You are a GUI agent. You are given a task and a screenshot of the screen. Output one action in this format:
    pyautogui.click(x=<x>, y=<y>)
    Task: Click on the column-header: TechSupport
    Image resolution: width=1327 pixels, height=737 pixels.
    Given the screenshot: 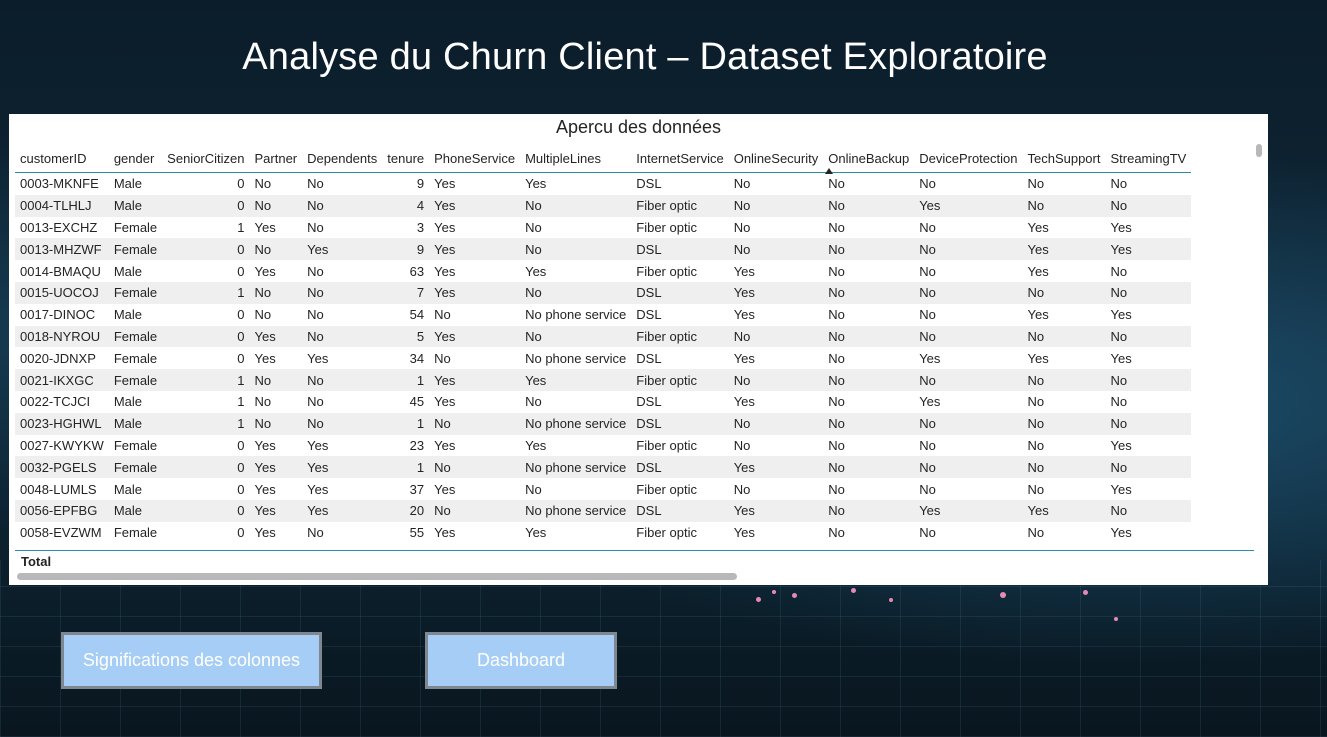 What is the action you would take?
    pyautogui.click(x=1064, y=158)
    